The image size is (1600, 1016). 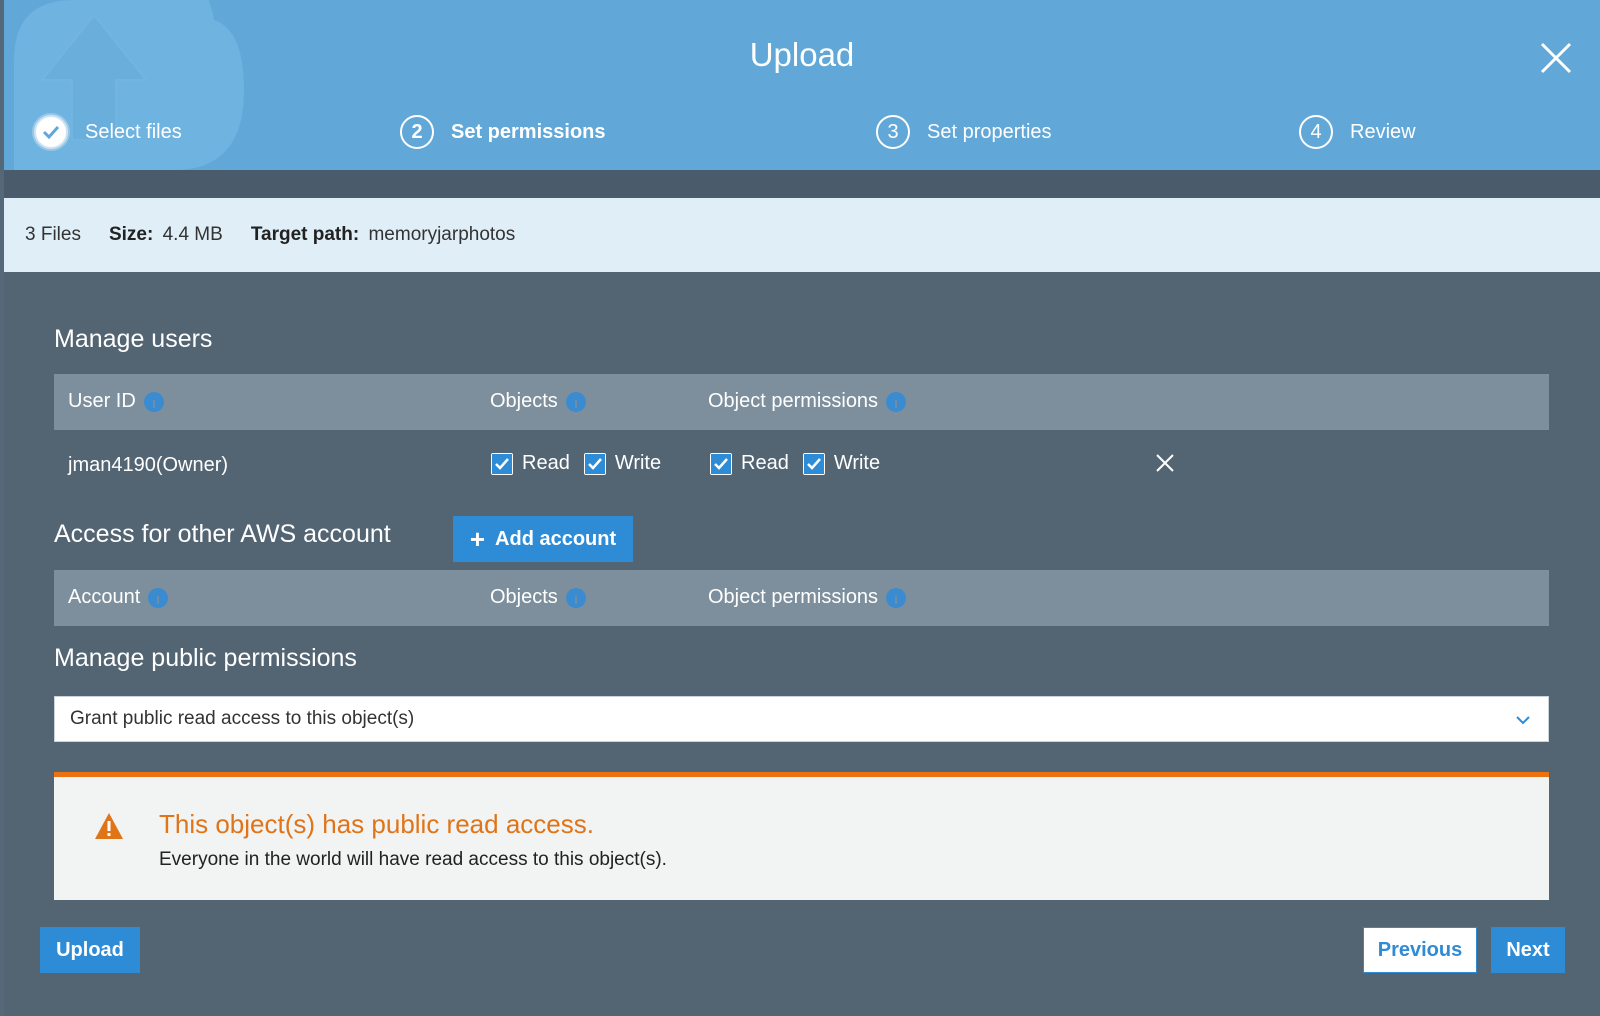 I want to click on user-id: jman4190(Owner), so click(x=148, y=465).